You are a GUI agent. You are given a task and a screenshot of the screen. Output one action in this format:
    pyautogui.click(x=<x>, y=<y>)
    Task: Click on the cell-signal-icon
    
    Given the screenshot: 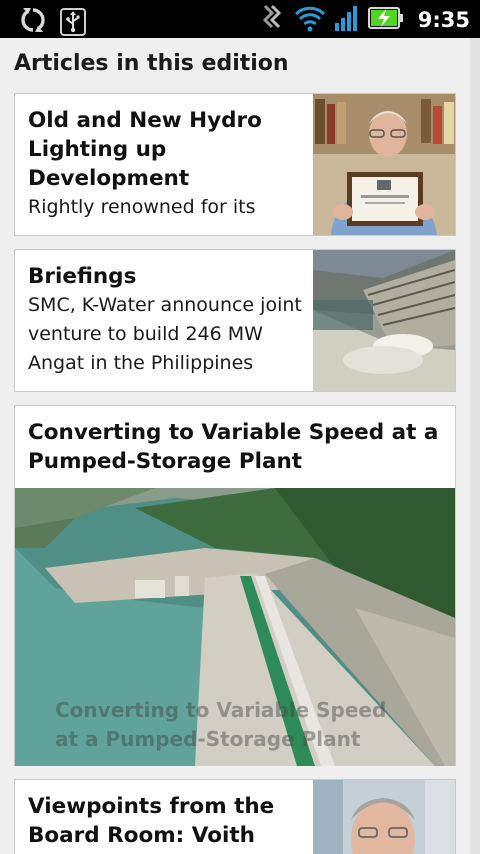 What is the action you would take?
    pyautogui.click(x=347, y=20)
    